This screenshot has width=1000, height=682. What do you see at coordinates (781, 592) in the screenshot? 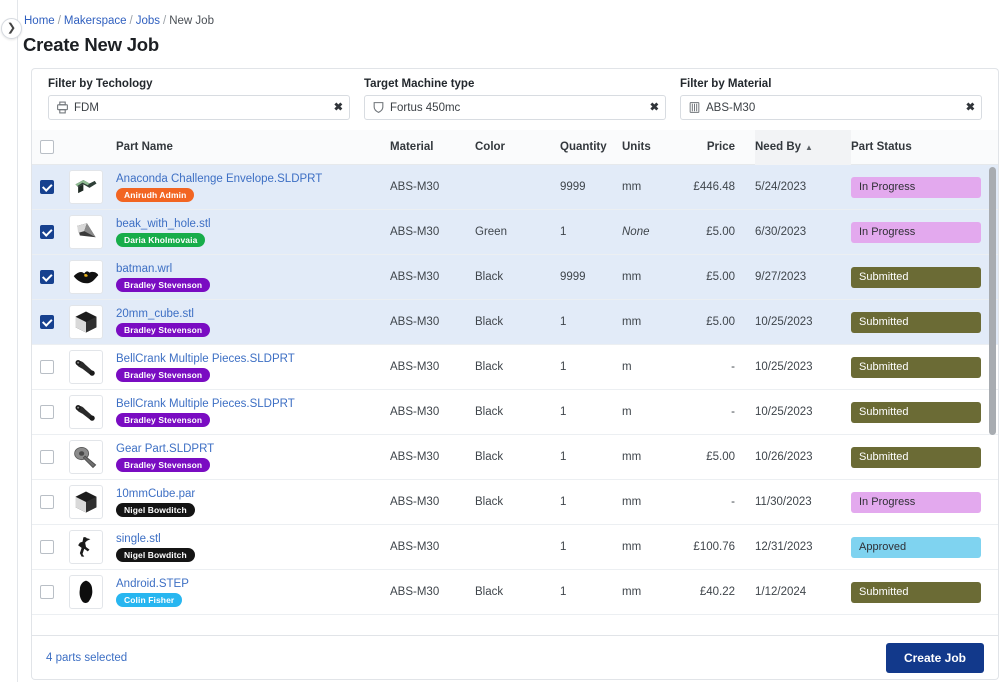
I see `need-by-cell: 1/12/2024` at bounding box center [781, 592].